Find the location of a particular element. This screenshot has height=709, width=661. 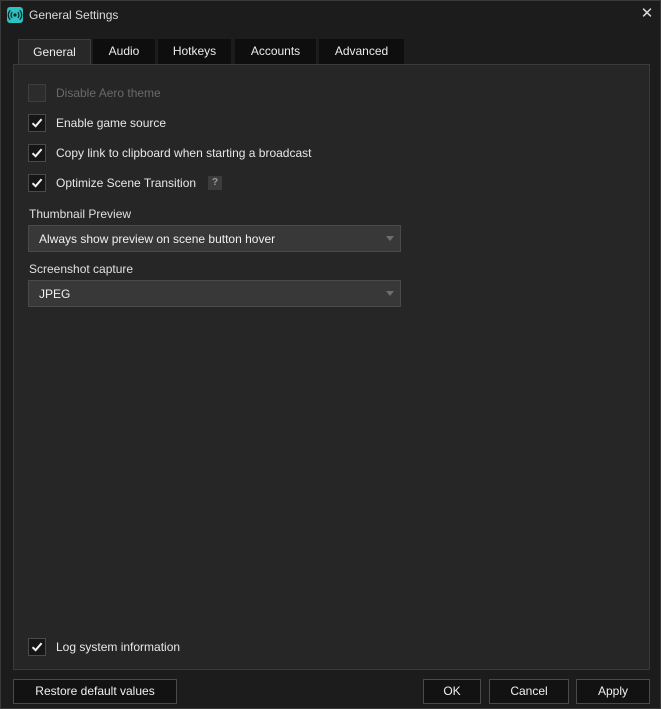

tab-advanced: Advanced is located at coordinates (361, 51).